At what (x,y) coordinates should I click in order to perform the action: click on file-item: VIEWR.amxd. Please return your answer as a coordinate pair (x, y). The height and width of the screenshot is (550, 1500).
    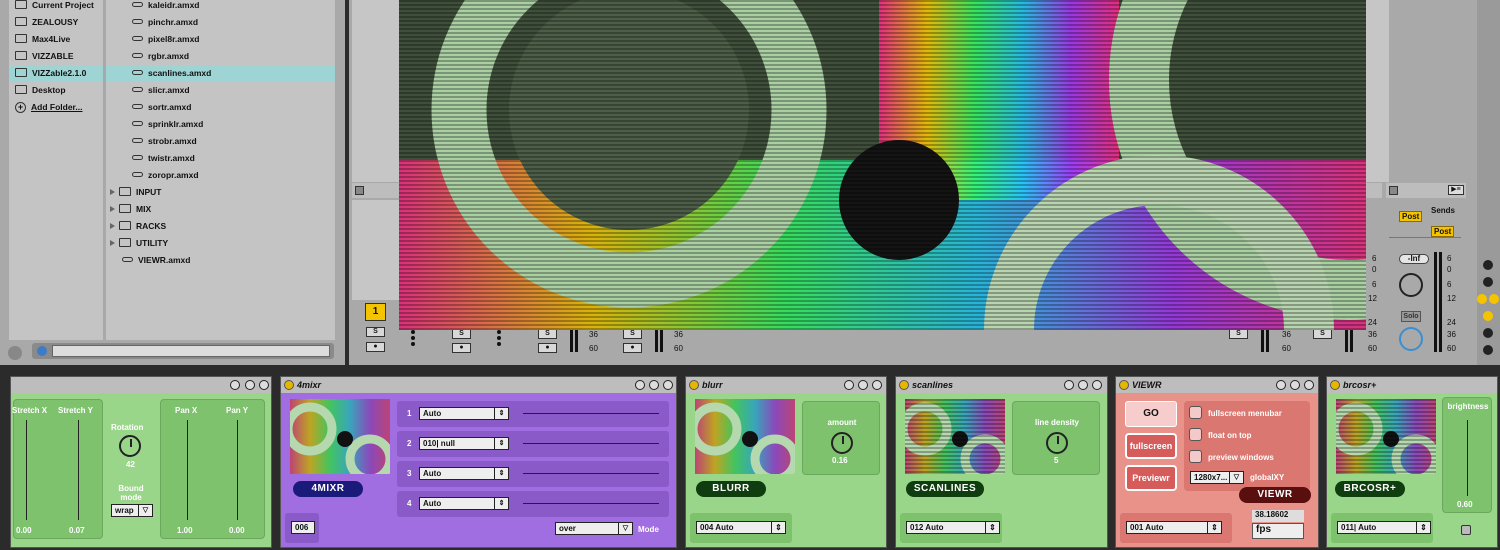
    Looking at the image, I should click on (156, 260).